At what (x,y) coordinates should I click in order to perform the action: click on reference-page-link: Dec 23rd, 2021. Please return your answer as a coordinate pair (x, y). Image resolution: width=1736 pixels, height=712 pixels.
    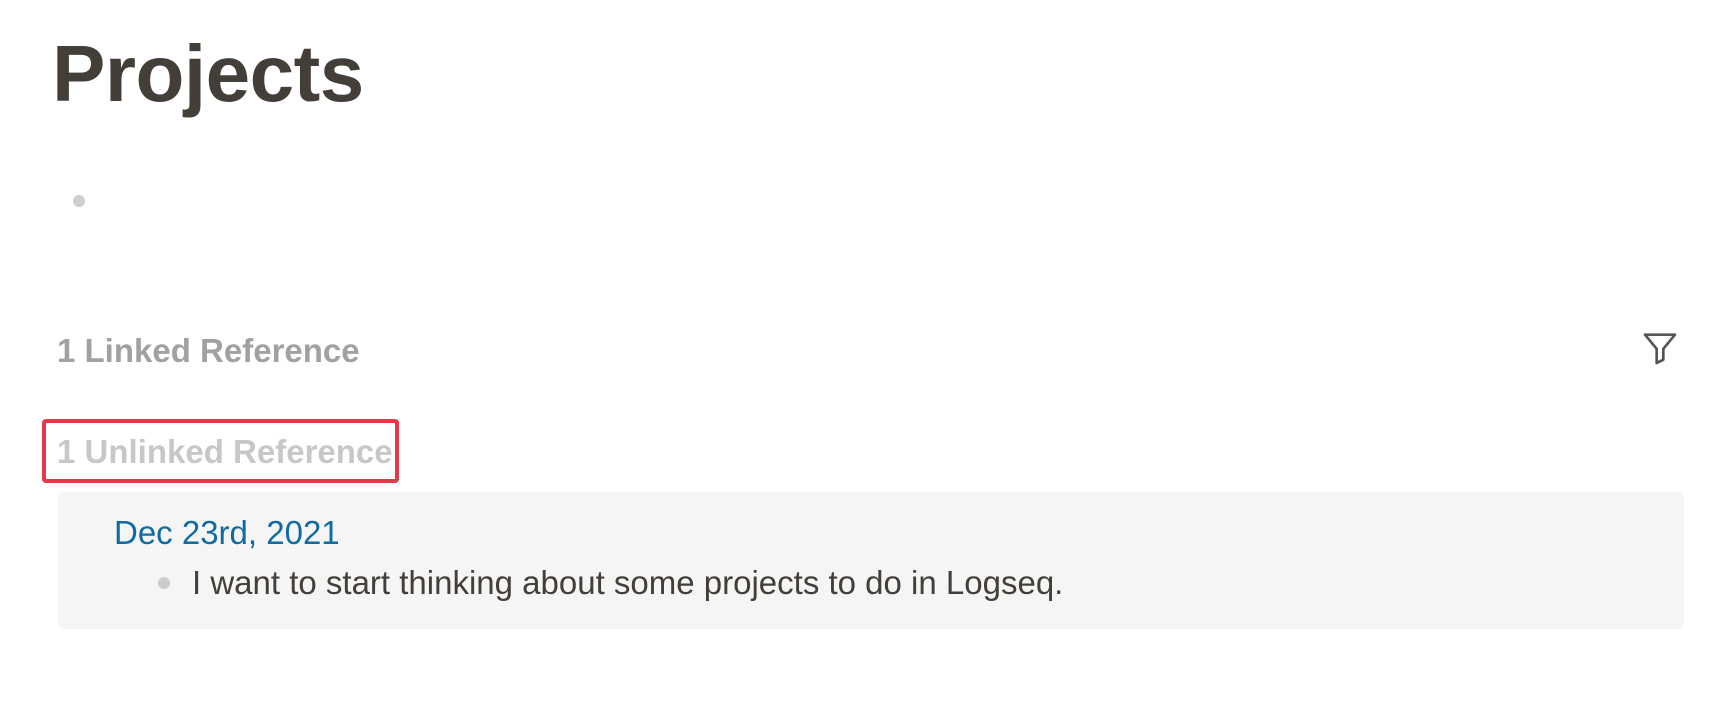
    Looking at the image, I should click on (227, 533).